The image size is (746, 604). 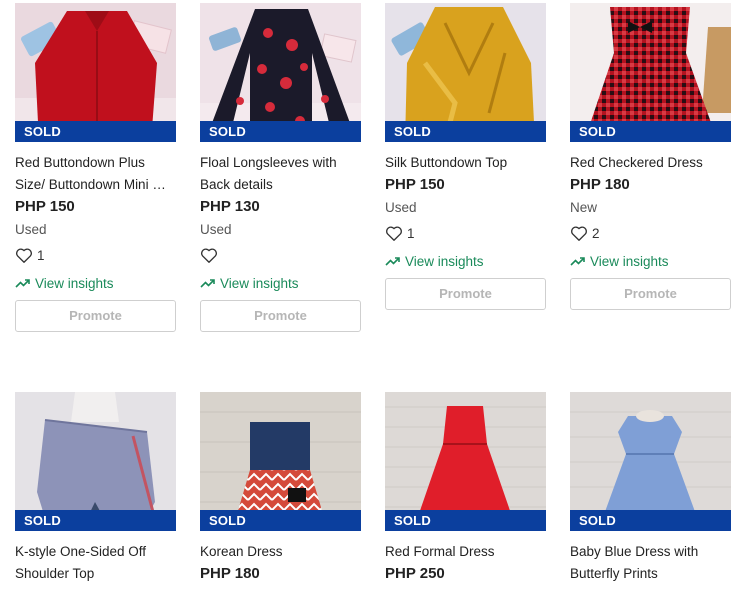 What do you see at coordinates (280, 255) in the screenshot?
I see `like-control` at bounding box center [280, 255].